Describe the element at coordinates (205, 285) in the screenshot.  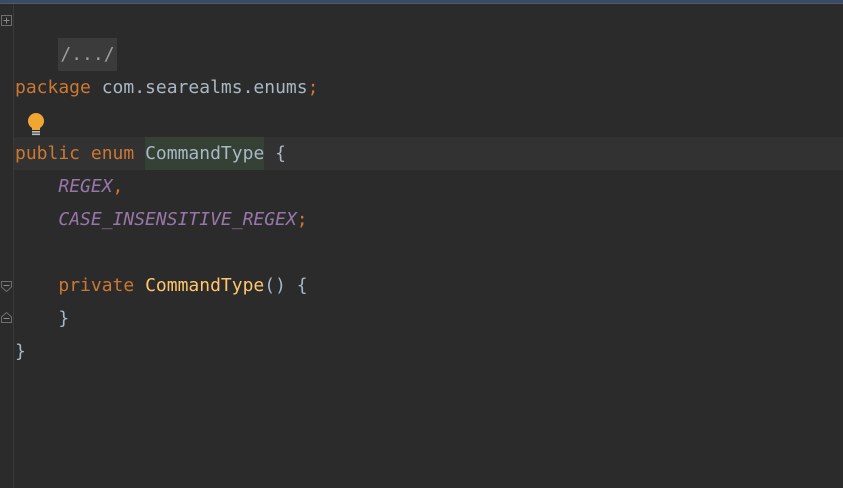
I see `constructor-name: CommandType` at that location.